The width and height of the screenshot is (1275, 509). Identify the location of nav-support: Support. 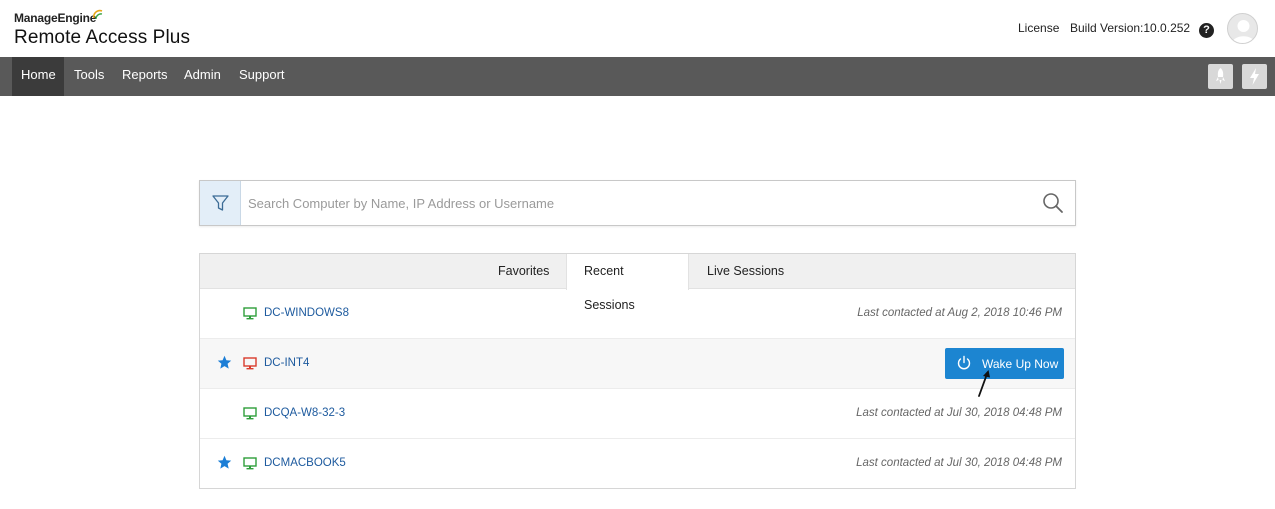
(262, 76).